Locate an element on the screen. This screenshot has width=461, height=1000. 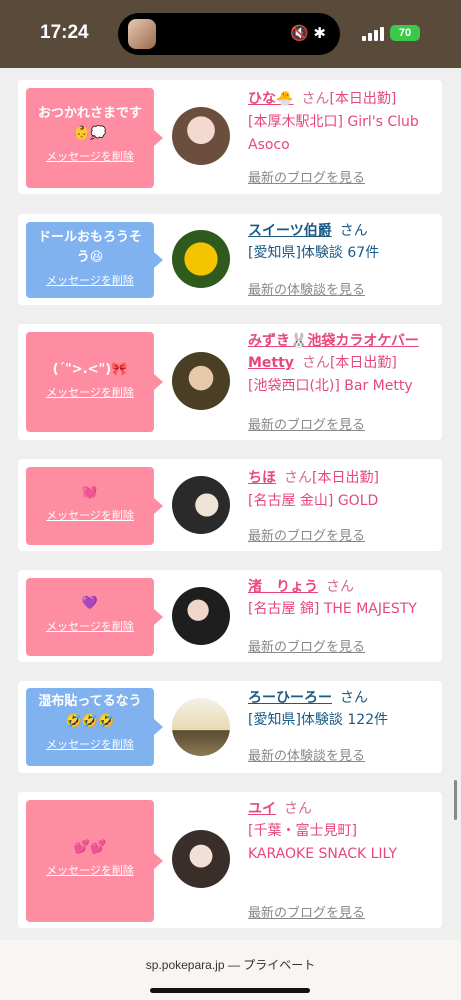
message-text: 💕💕 is located at coordinates (90, 847).